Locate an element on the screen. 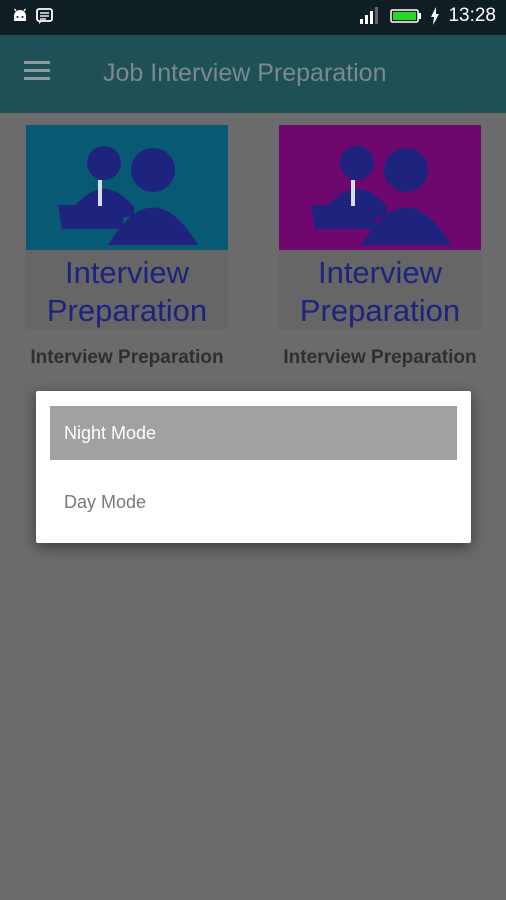  status-left-icons is located at coordinates (32, 16).